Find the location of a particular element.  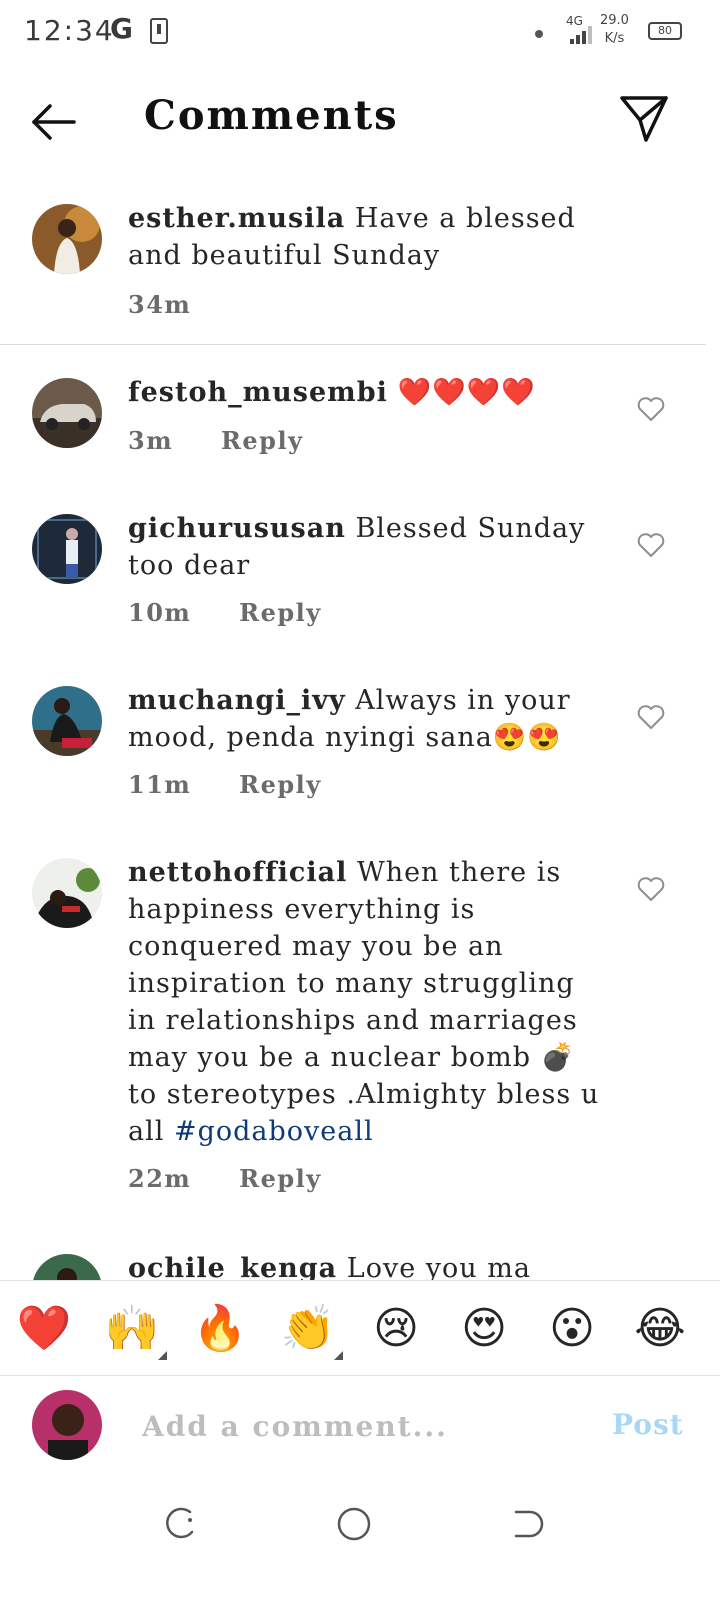

reaction-clapping: 👏 is located at coordinates (308, 1329).